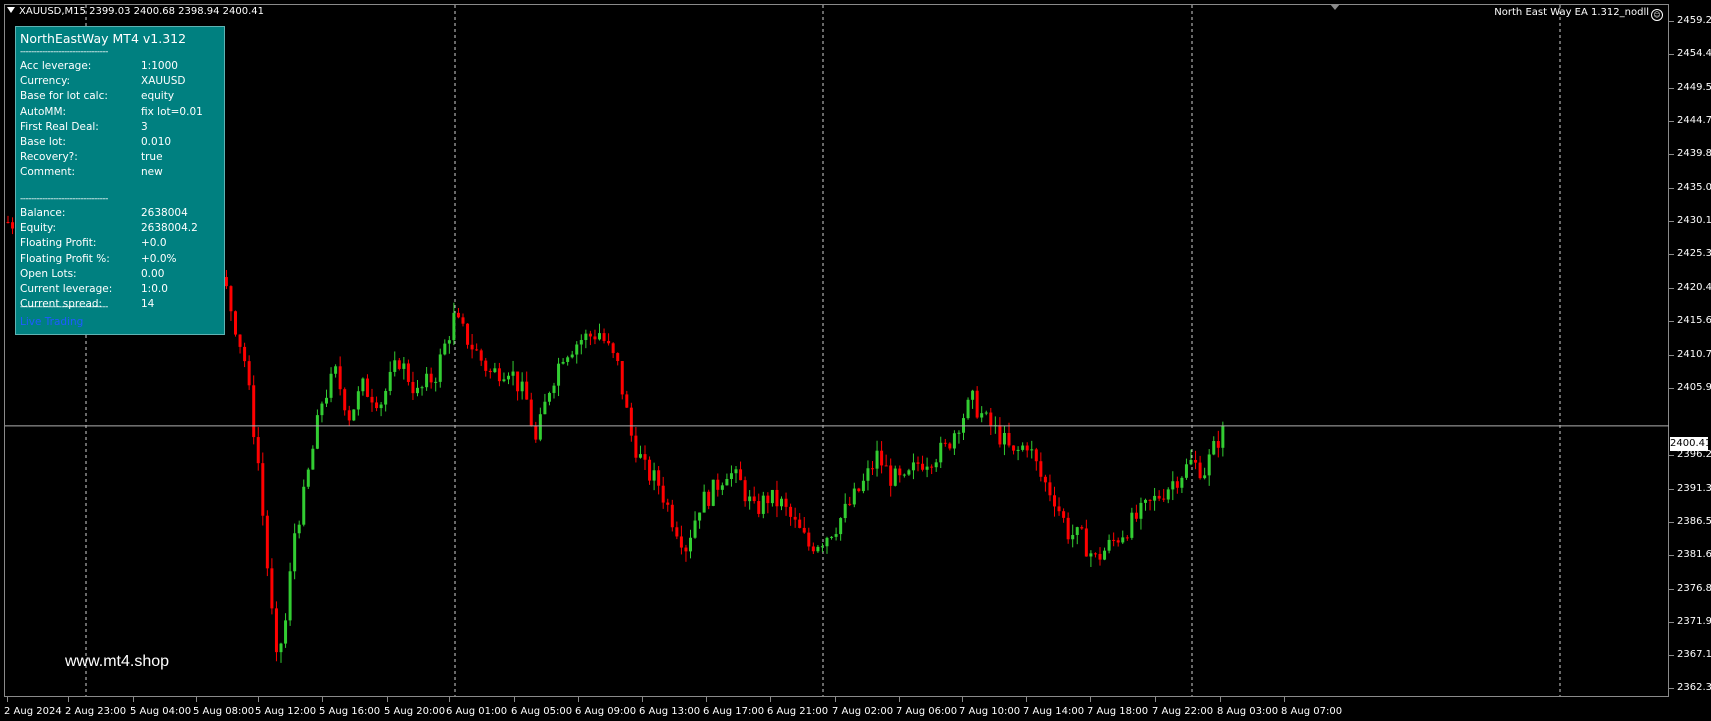 The width and height of the screenshot is (1711, 721). I want to click on stats-label: Balance:, so click(43, 213).